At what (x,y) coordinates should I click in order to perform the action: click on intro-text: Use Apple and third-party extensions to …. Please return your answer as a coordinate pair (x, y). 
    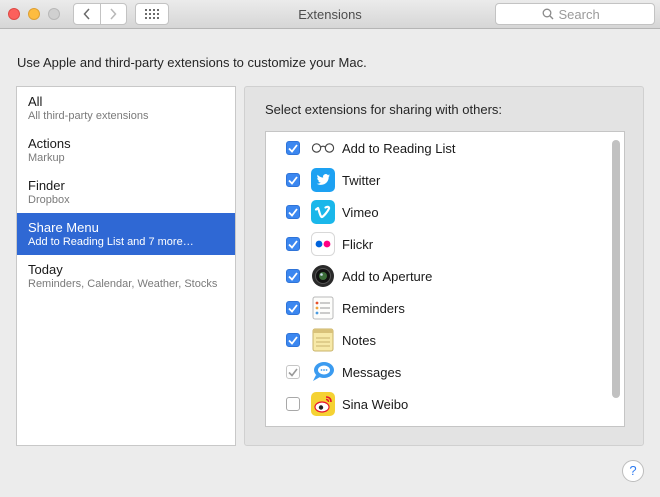
    Looking at the image, I should click on (192, 62).